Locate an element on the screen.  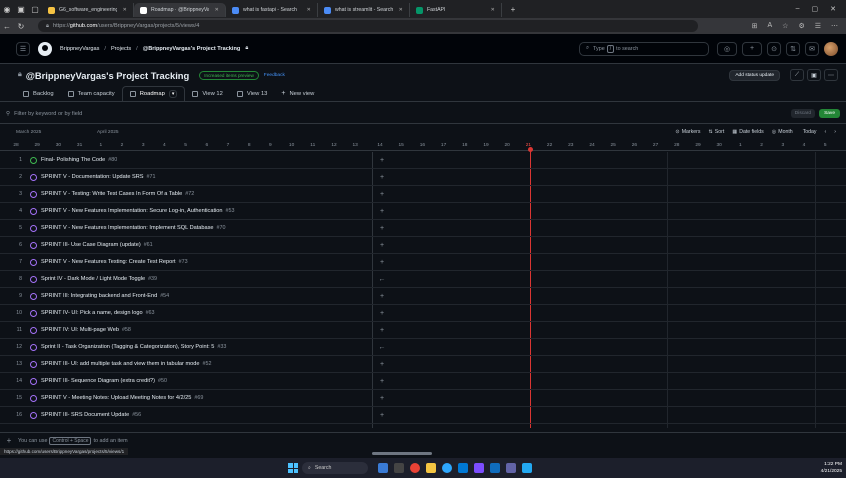
system-clock: 1:22 PM 4/21/2025 is located at coordinates (833, 468).